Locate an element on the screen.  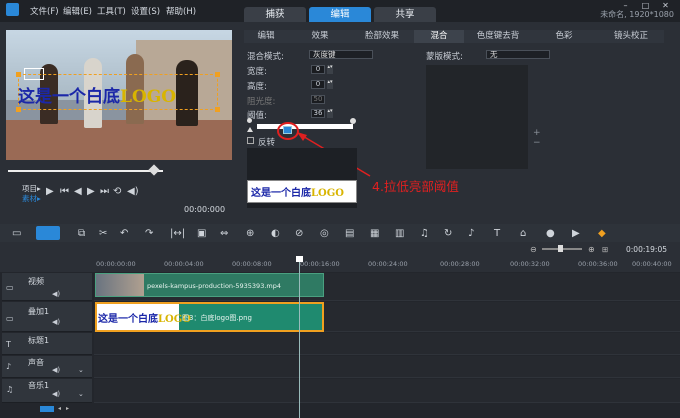
zoom-in-icon: ⊕ is located at coordinates (591, 249).